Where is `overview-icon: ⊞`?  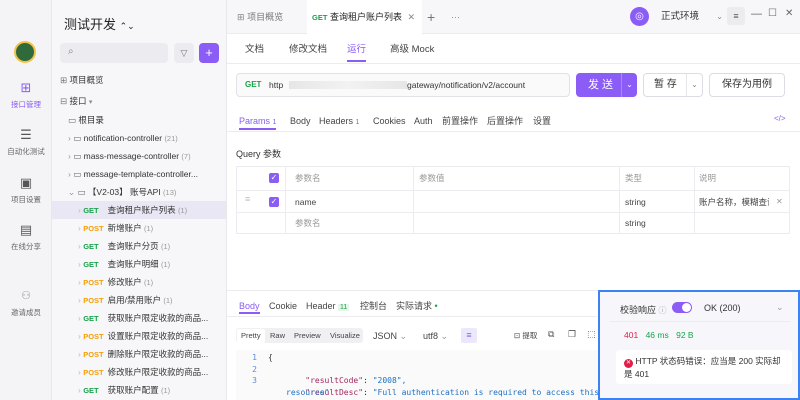 overview-icon: ⊞ is located at coordinates (64, 80).